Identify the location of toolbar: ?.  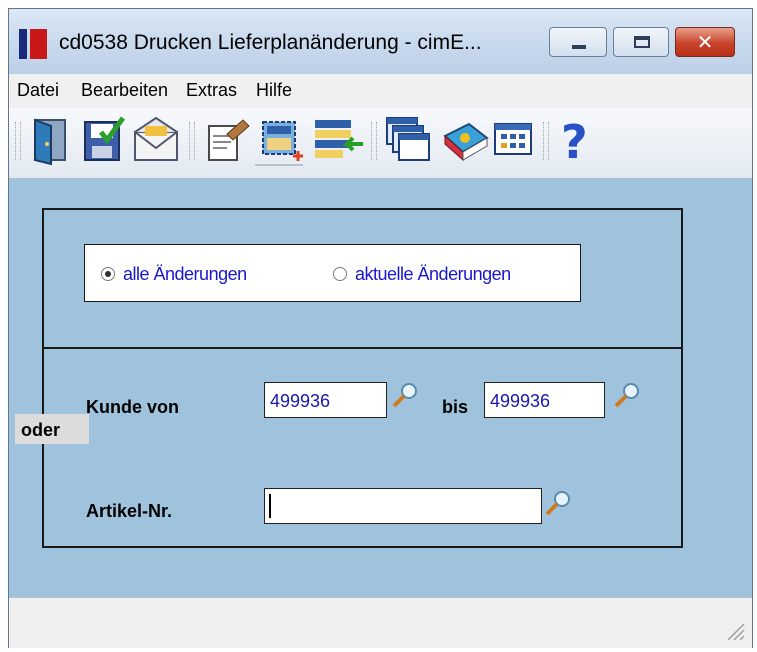
(380, 143).